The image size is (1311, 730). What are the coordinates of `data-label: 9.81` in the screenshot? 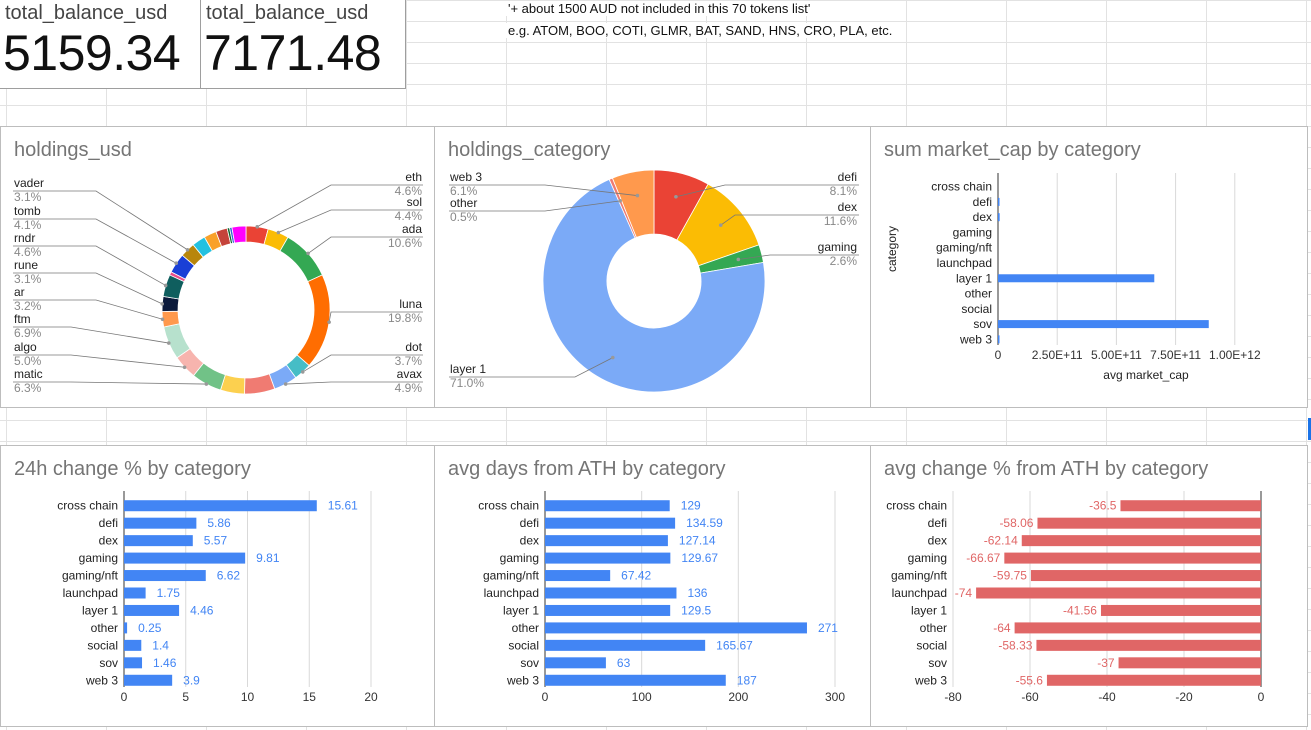 It's located at (268, 558).